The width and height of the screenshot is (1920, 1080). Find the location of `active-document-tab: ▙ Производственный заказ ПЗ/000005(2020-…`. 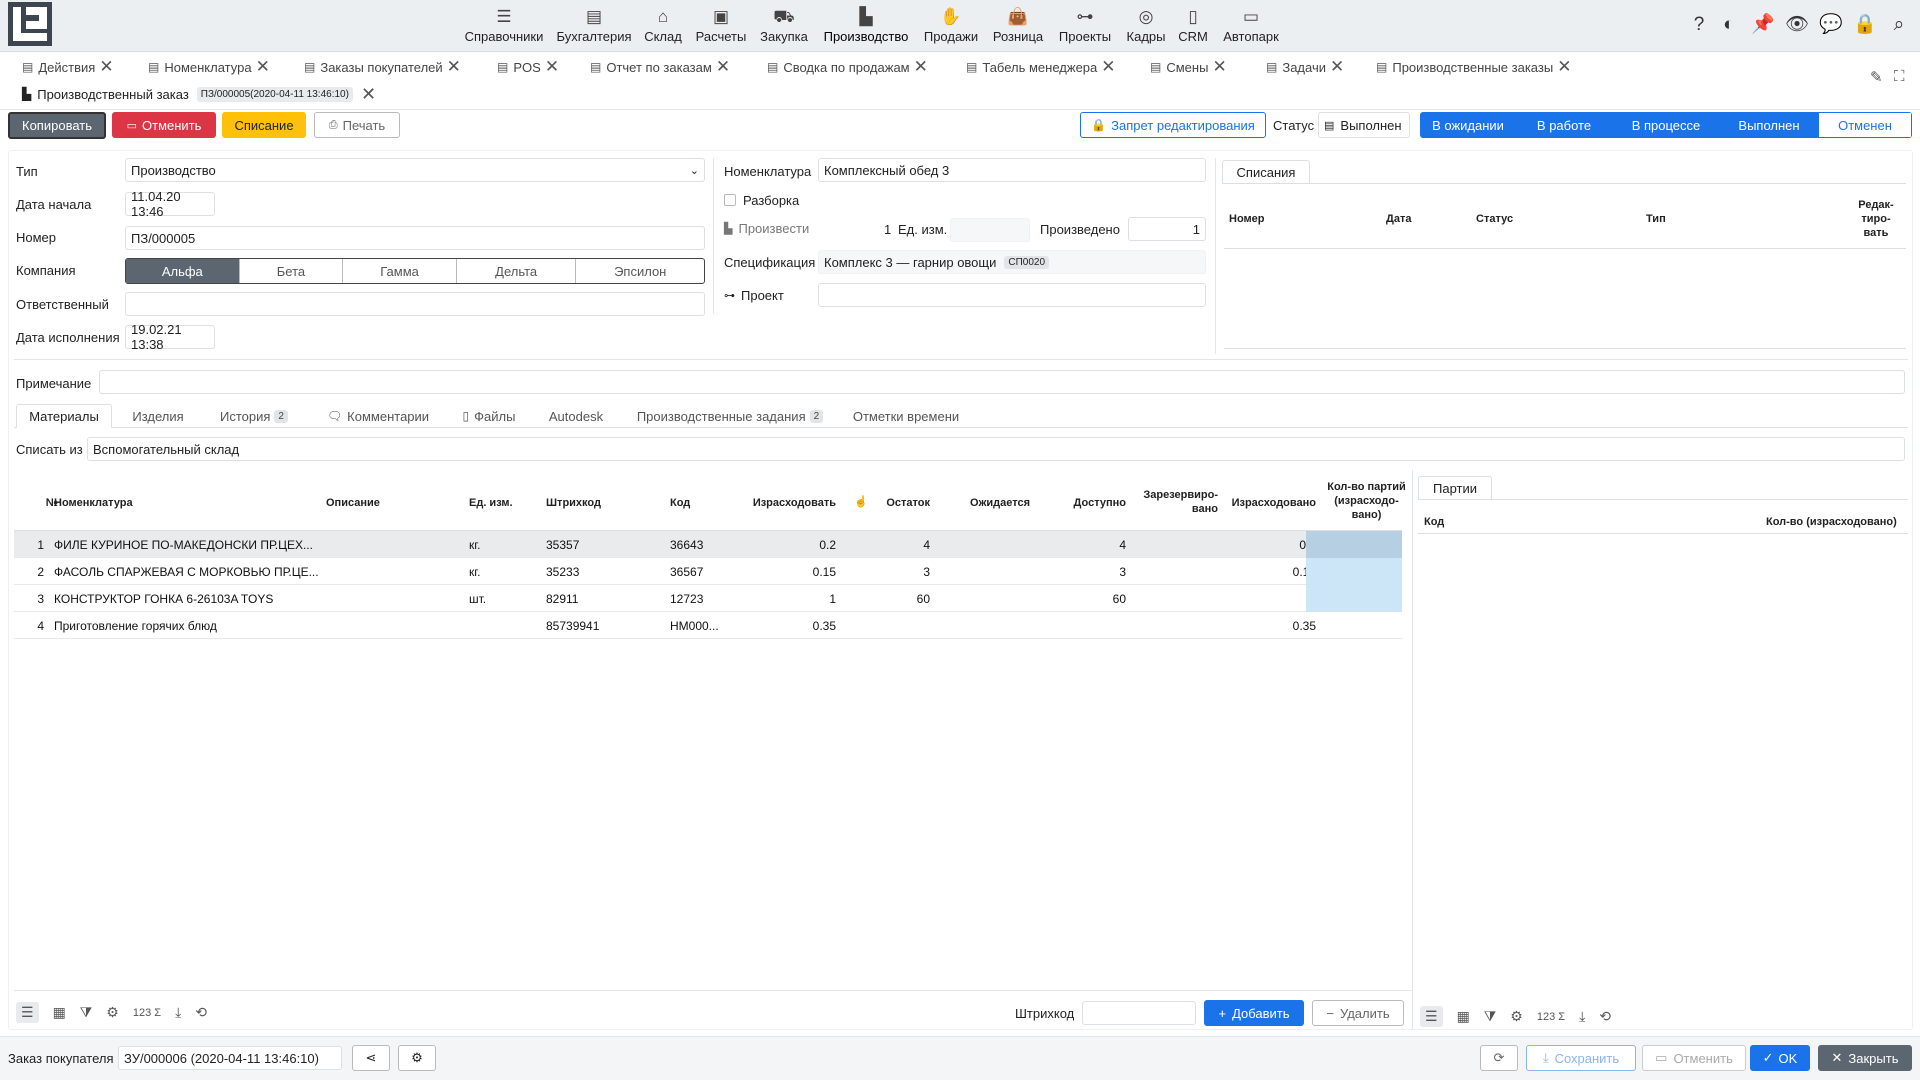

active-document-tab: ▙ Производственный заказ ПЗ/000005(2020-… is located at coordinates (199, 94).